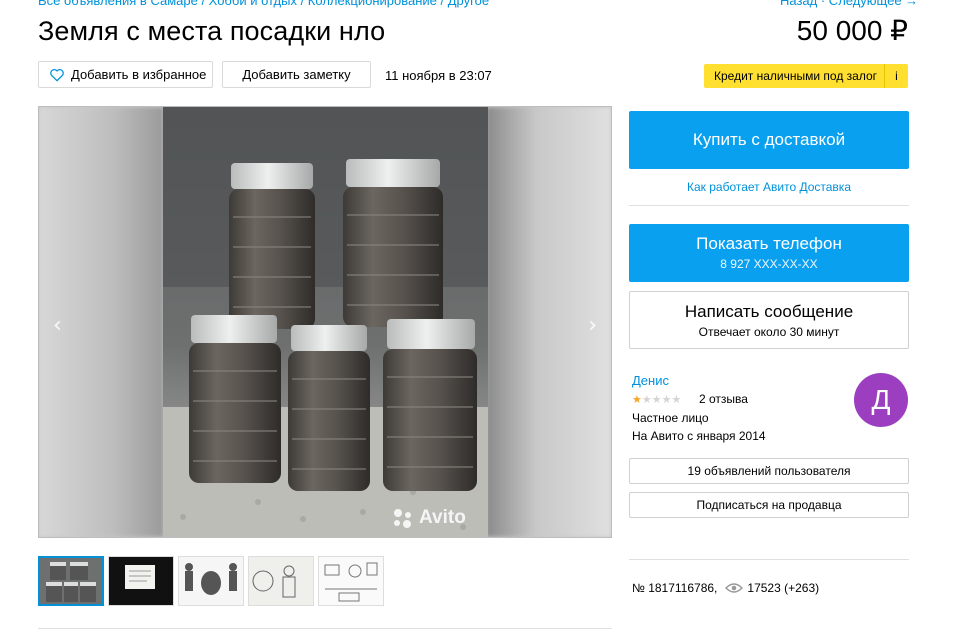  I want to click on listing-meta: № 1817116786, 17523 (+263), so click(725, 588).